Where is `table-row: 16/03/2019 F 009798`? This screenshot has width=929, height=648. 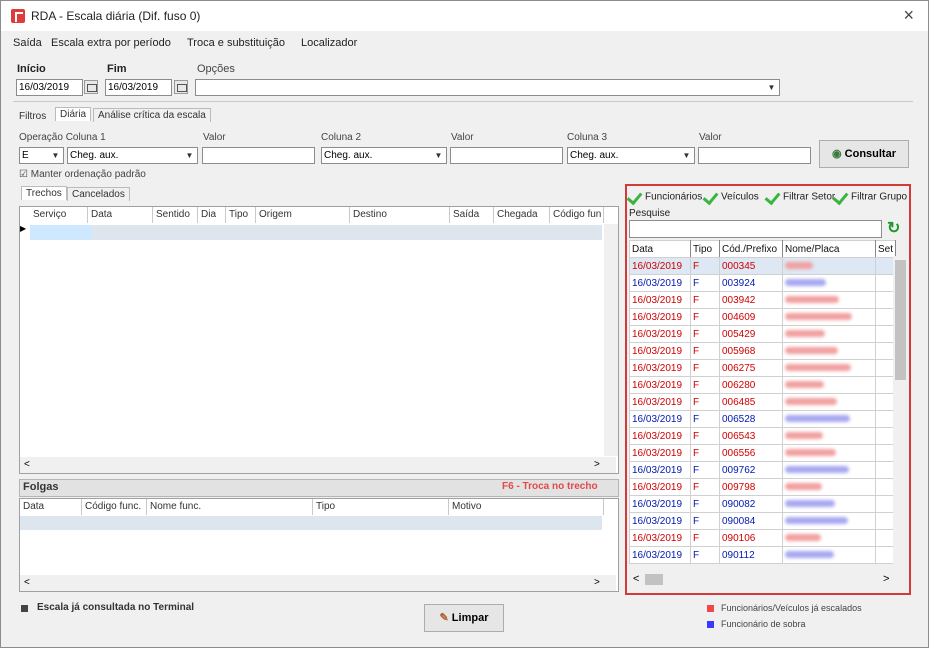
table-row: 16/03/2019 F 009798 is located at coordinates (763, 487).